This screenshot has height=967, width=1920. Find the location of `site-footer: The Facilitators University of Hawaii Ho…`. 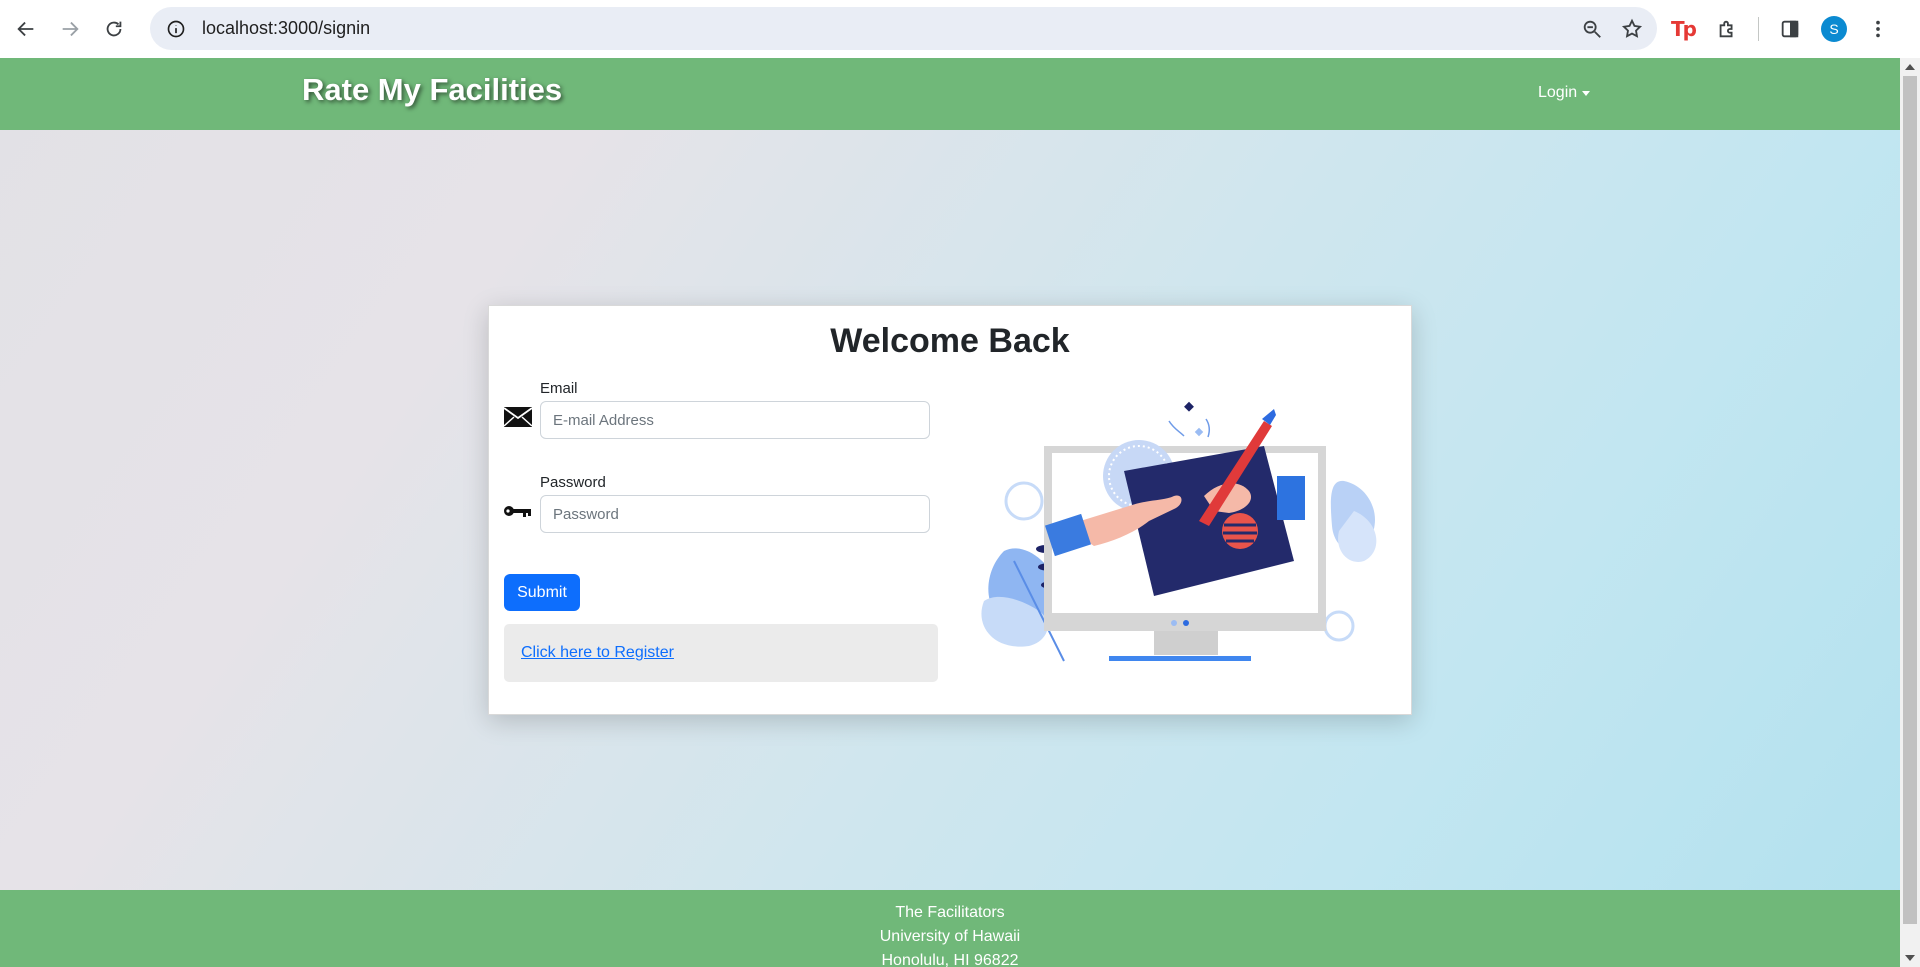

site-footer: The Facilitators University of Hawaii Ho… is located at coordinates (950, 928).